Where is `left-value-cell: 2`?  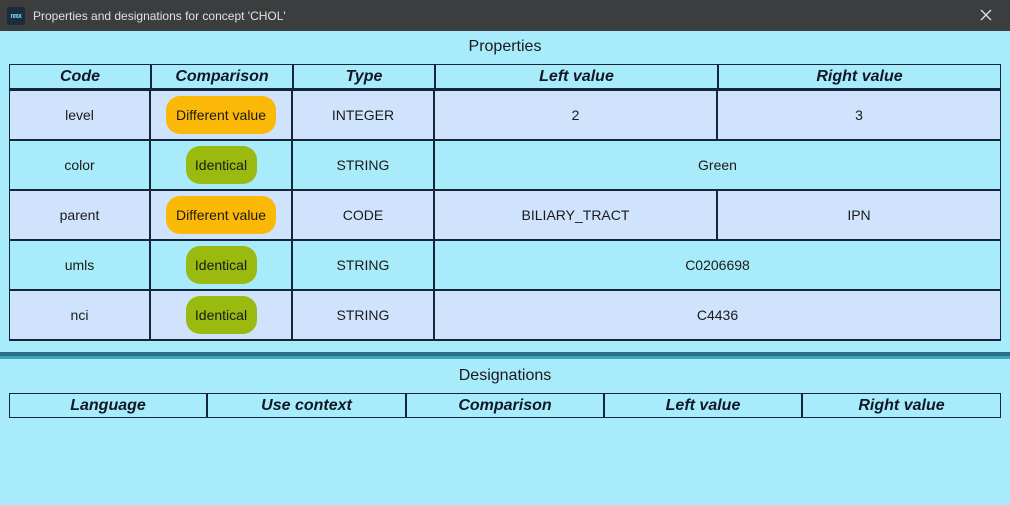 left-value-cell: 2 is located at coordinates (576, 115).